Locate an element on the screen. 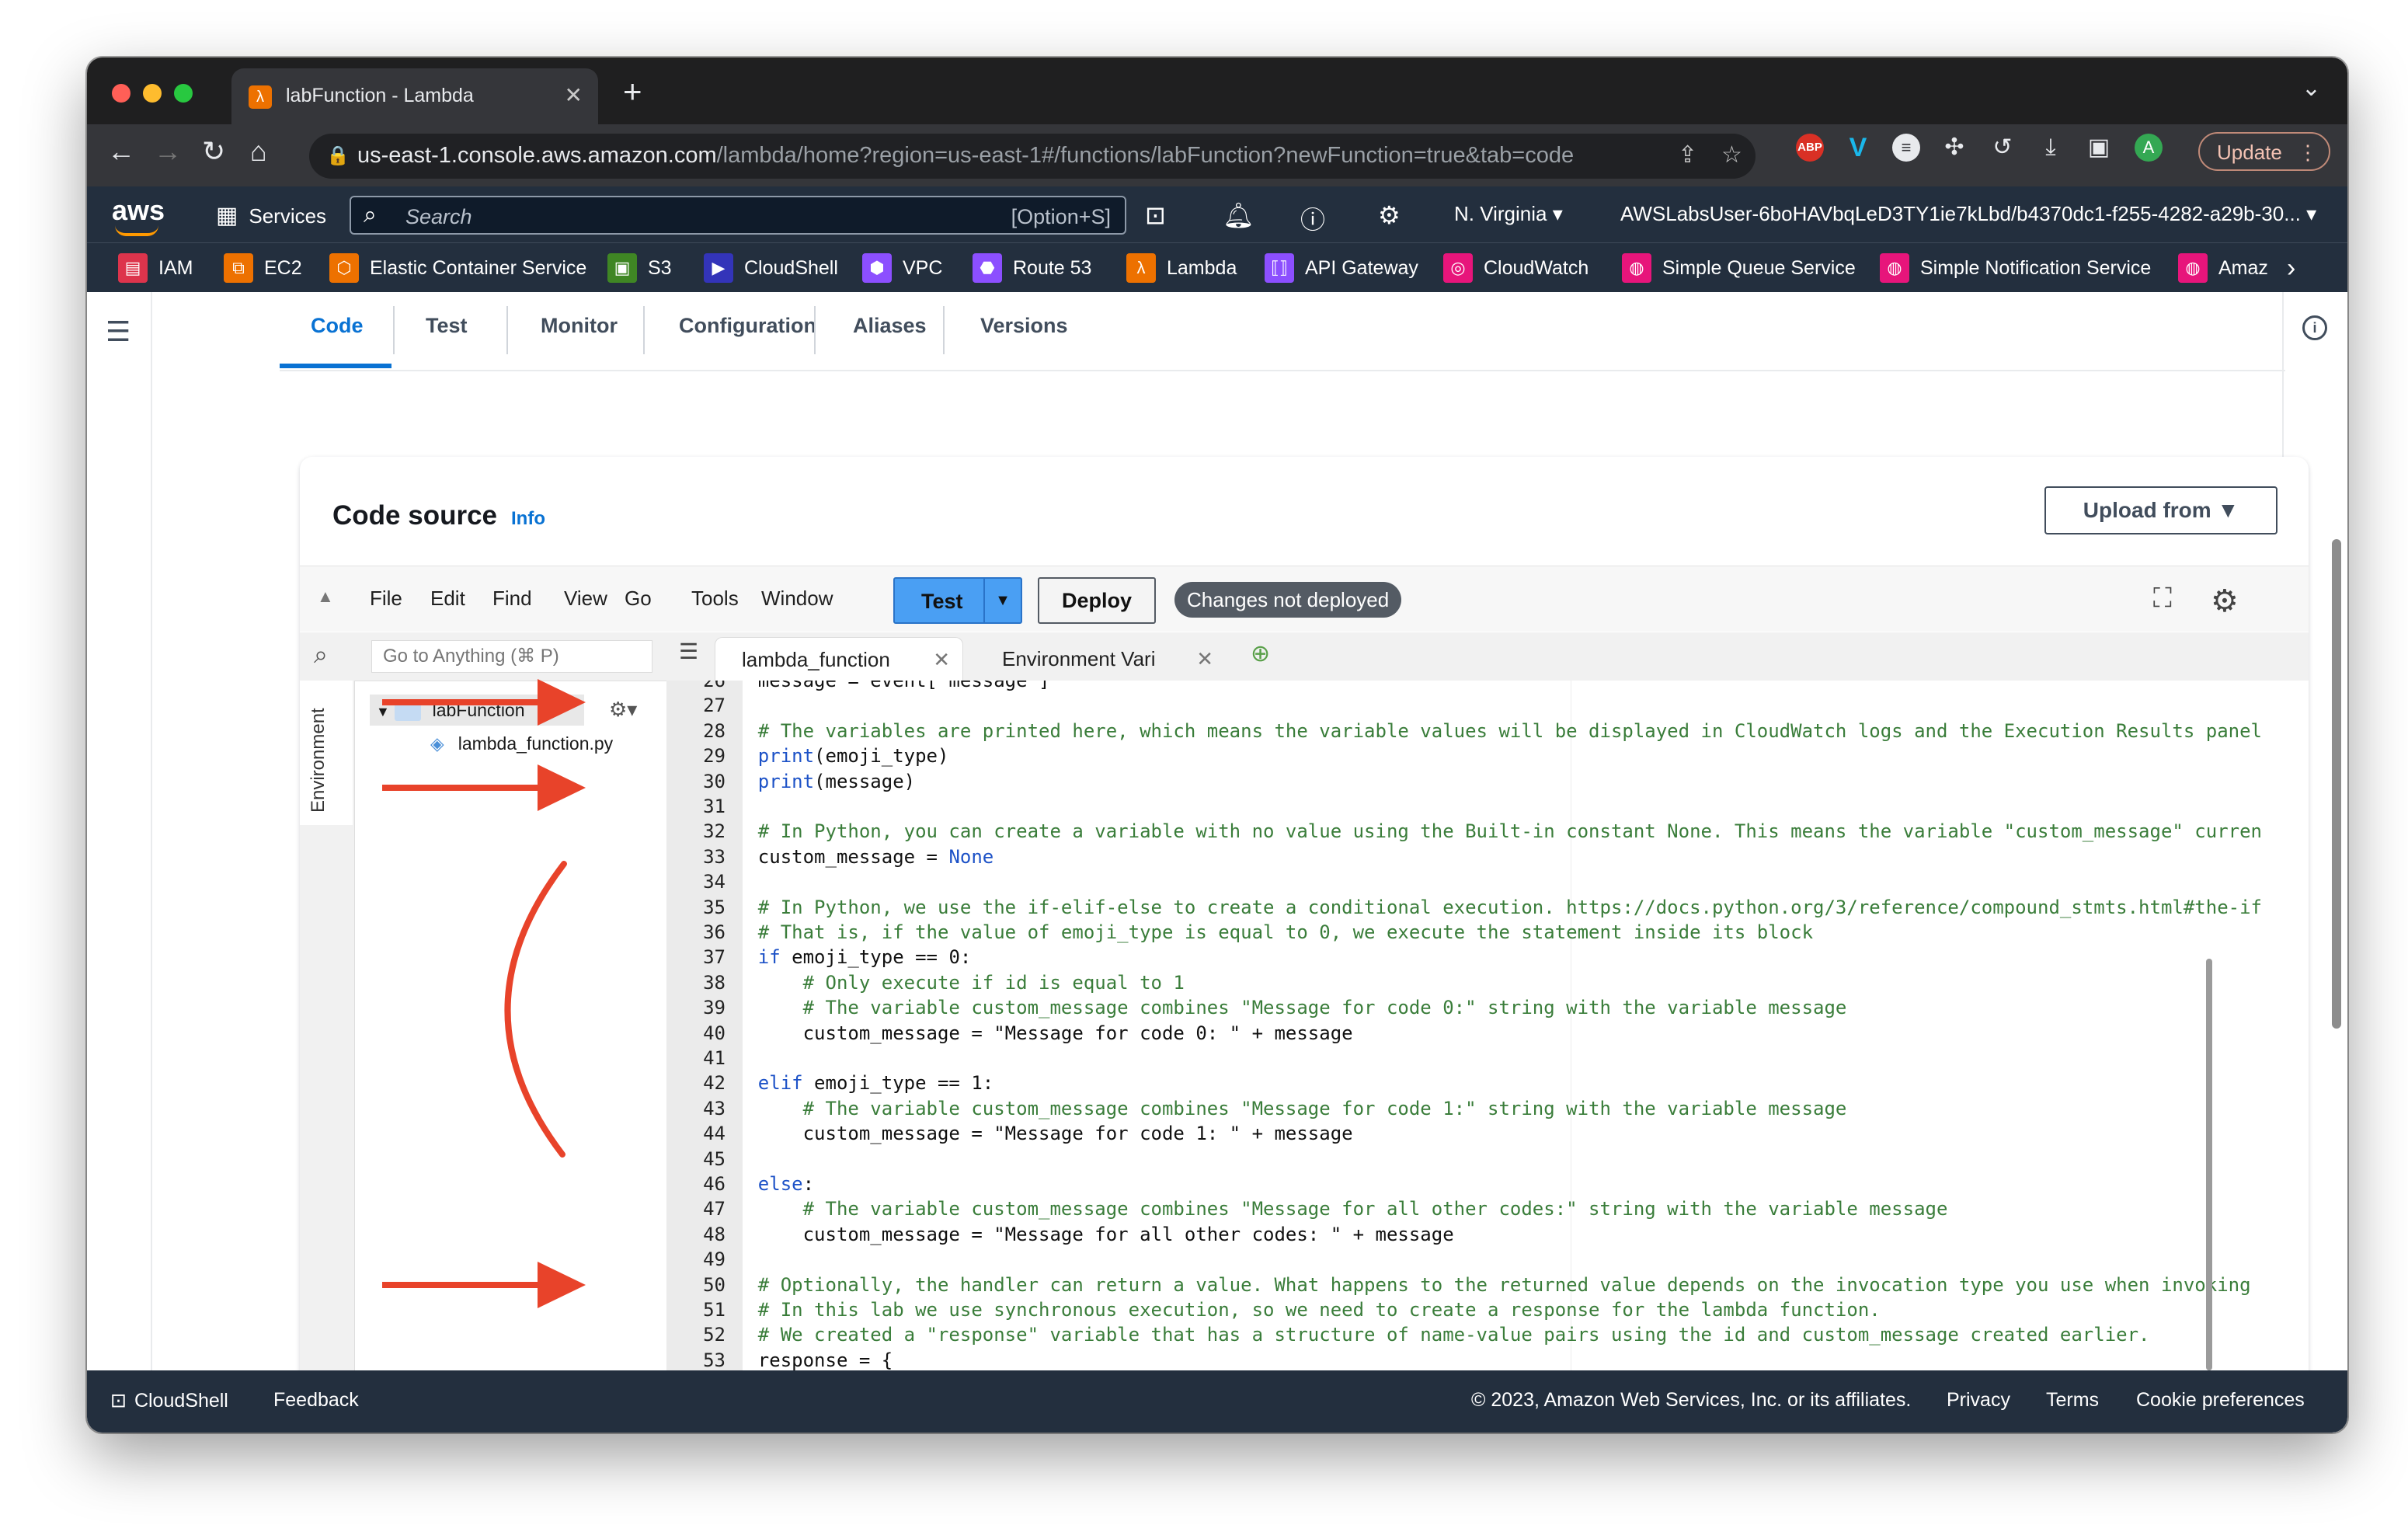  annotation-overlay is located at coordinates (484, 994).